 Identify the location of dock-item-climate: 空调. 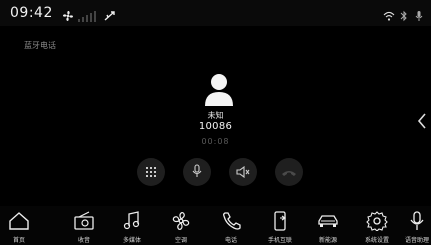
(181, 225).